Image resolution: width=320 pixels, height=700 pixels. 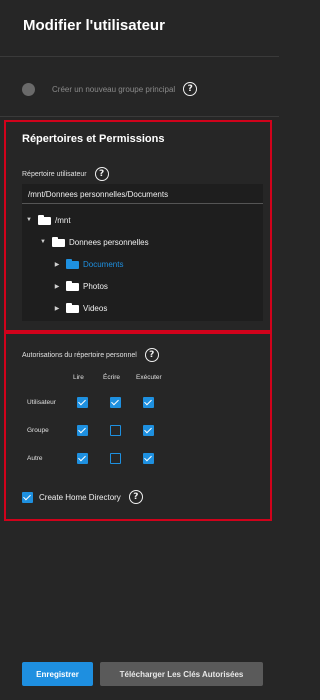 What do you see at coordinates (57, 674) in the screenshot?
I see `save-button: Enregistrer` at bounding box center [57, 674].